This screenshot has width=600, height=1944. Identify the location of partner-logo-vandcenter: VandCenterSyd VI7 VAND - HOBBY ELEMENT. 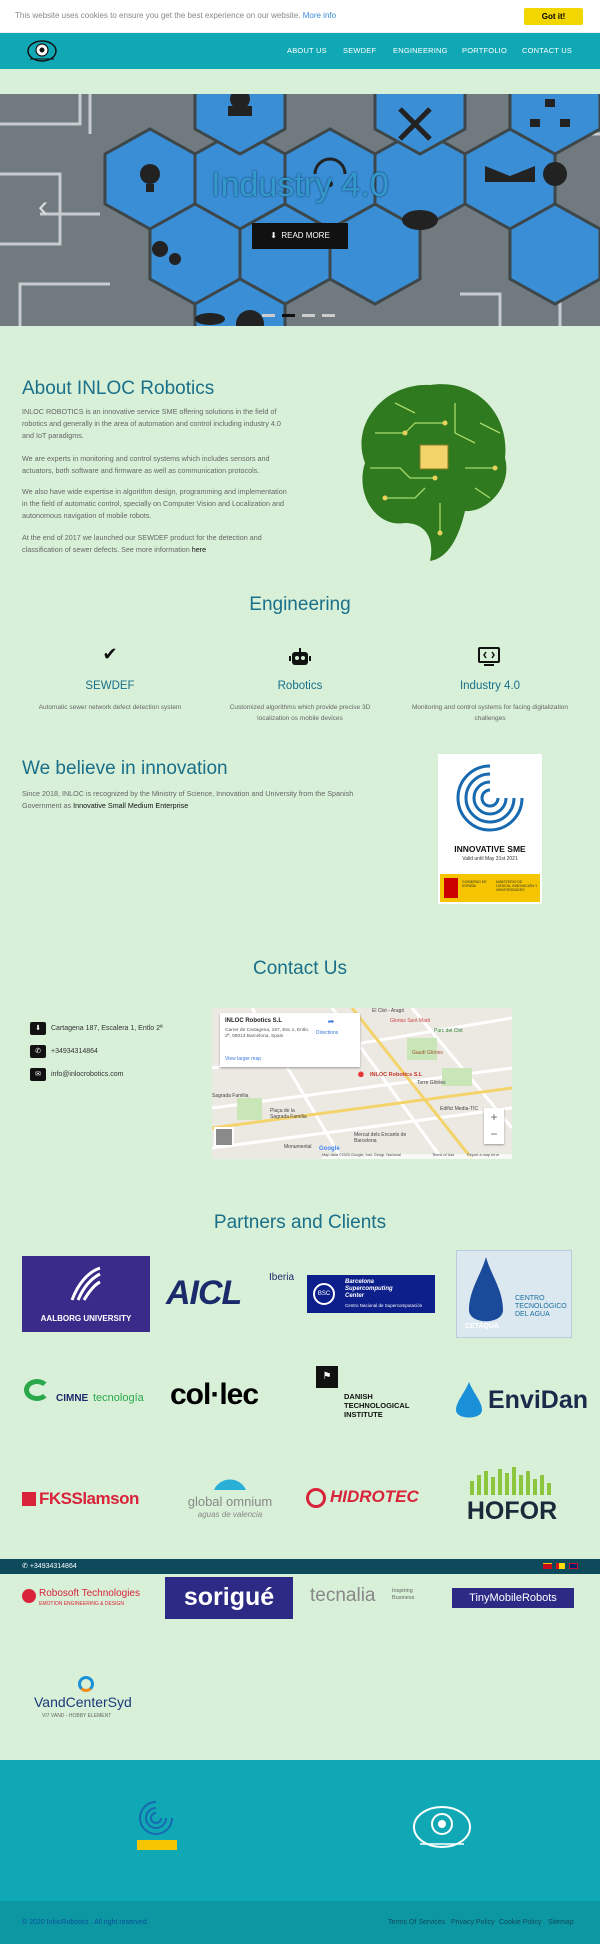
(89, 1700).